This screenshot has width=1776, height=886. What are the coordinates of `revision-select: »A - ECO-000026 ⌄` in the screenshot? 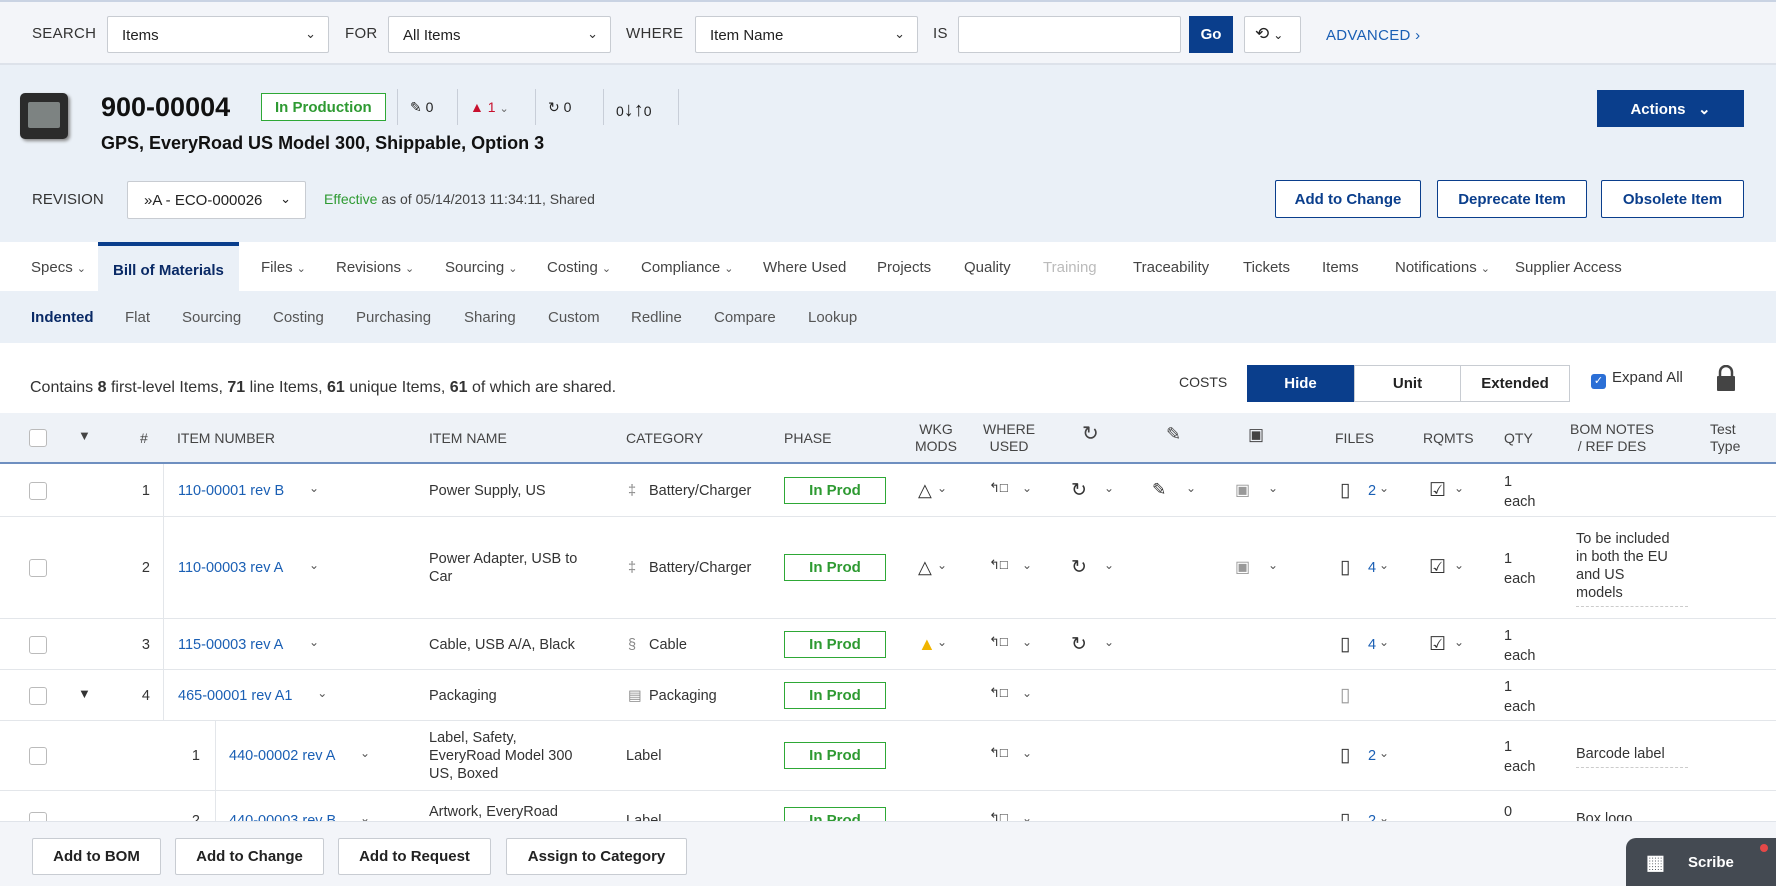 It's located at (216, 200).